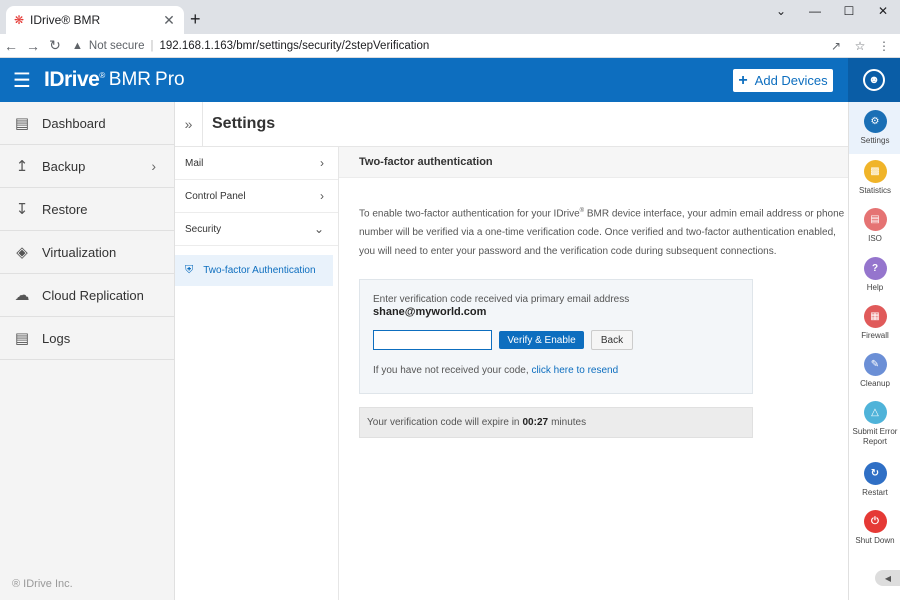 This screenshot has height=600, width=900. I want to click on submenu-item-two-factor: ⛨ Two-factor Authentication, so click(254, 270).